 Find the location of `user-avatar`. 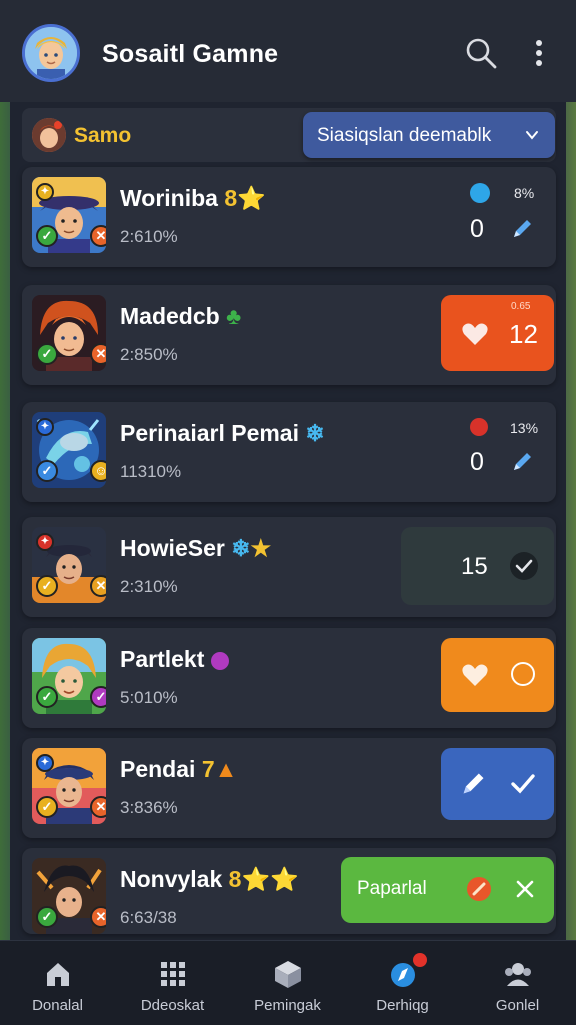

user-avatar is located at coordinates (49, 135).